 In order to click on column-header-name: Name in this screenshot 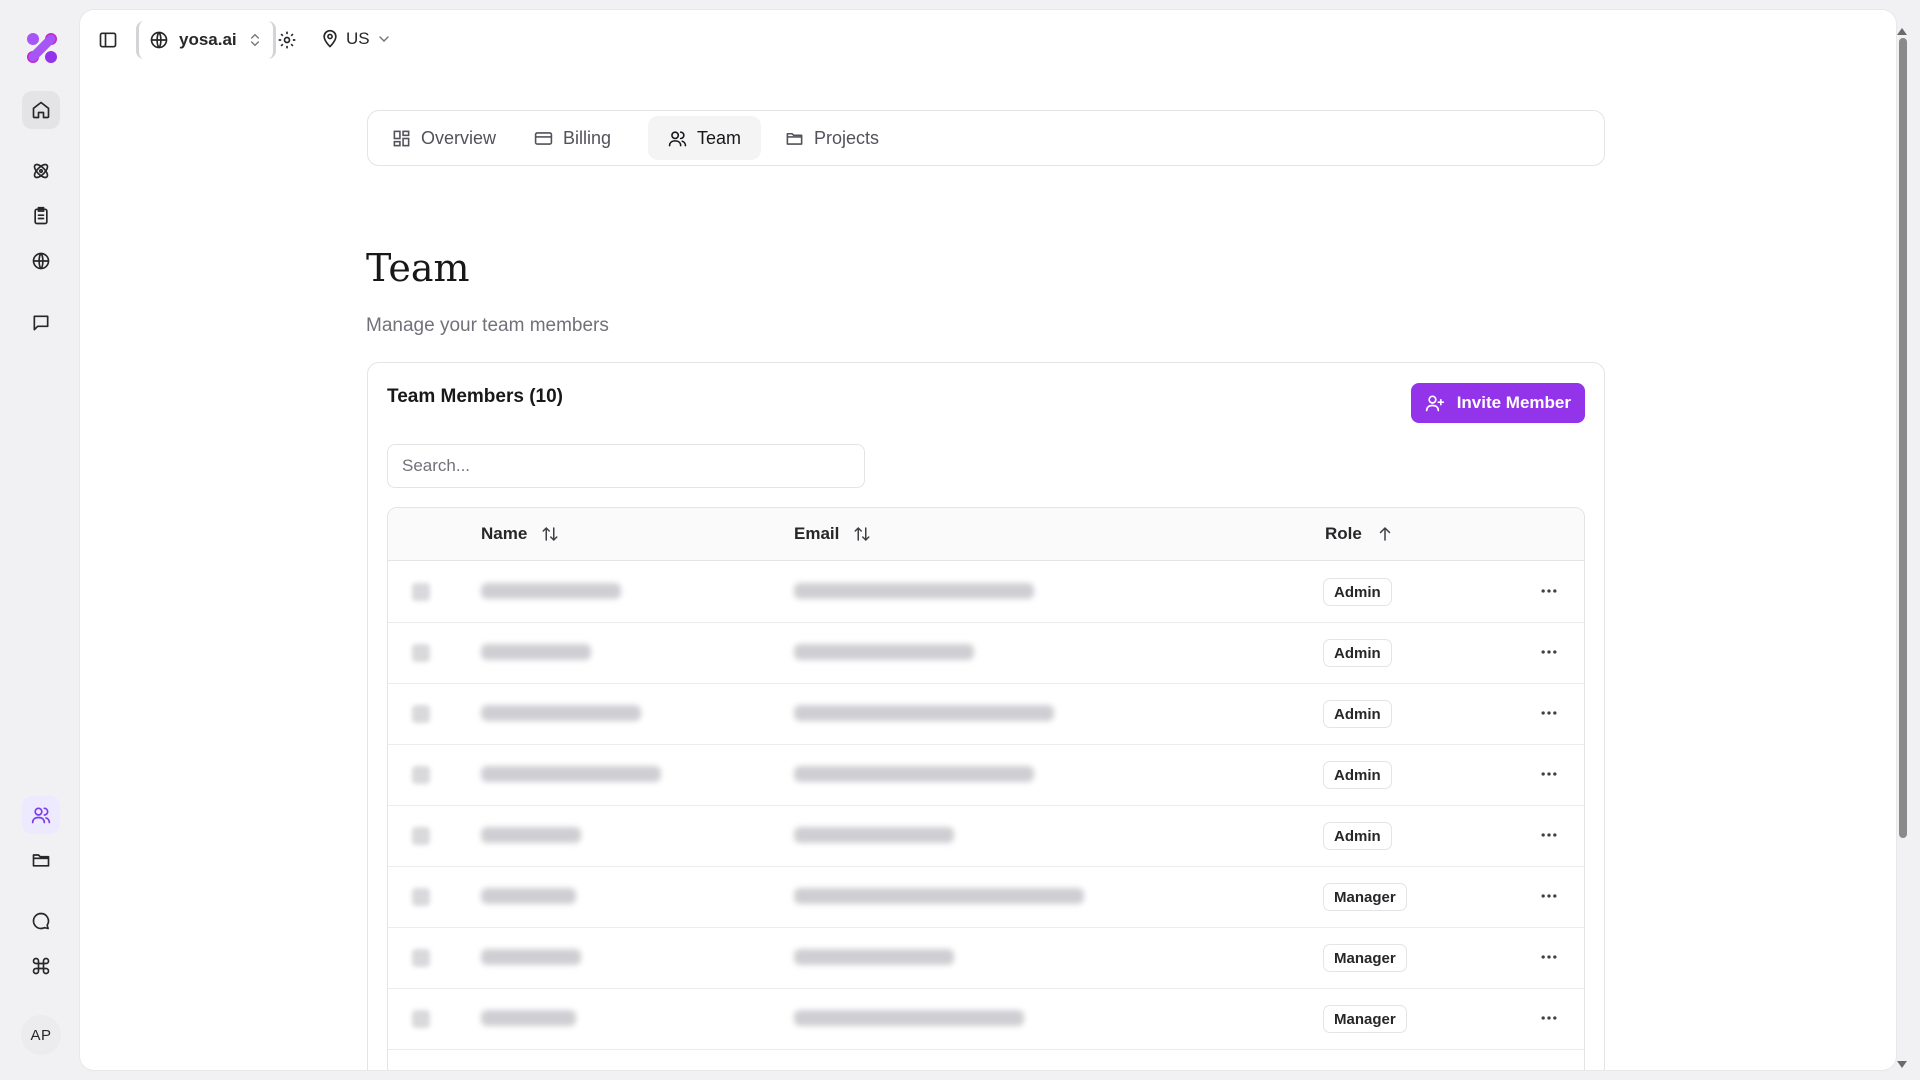, I will do `click(520, 534)`.